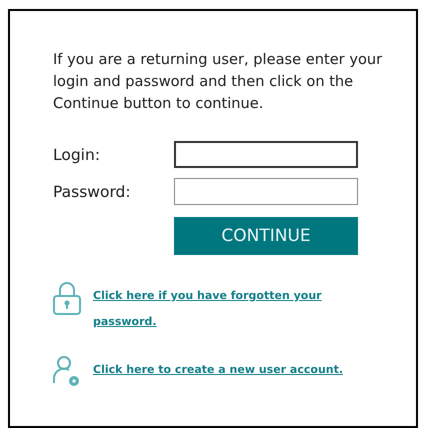  I want to click on user-add-icon, so click(67, 372).